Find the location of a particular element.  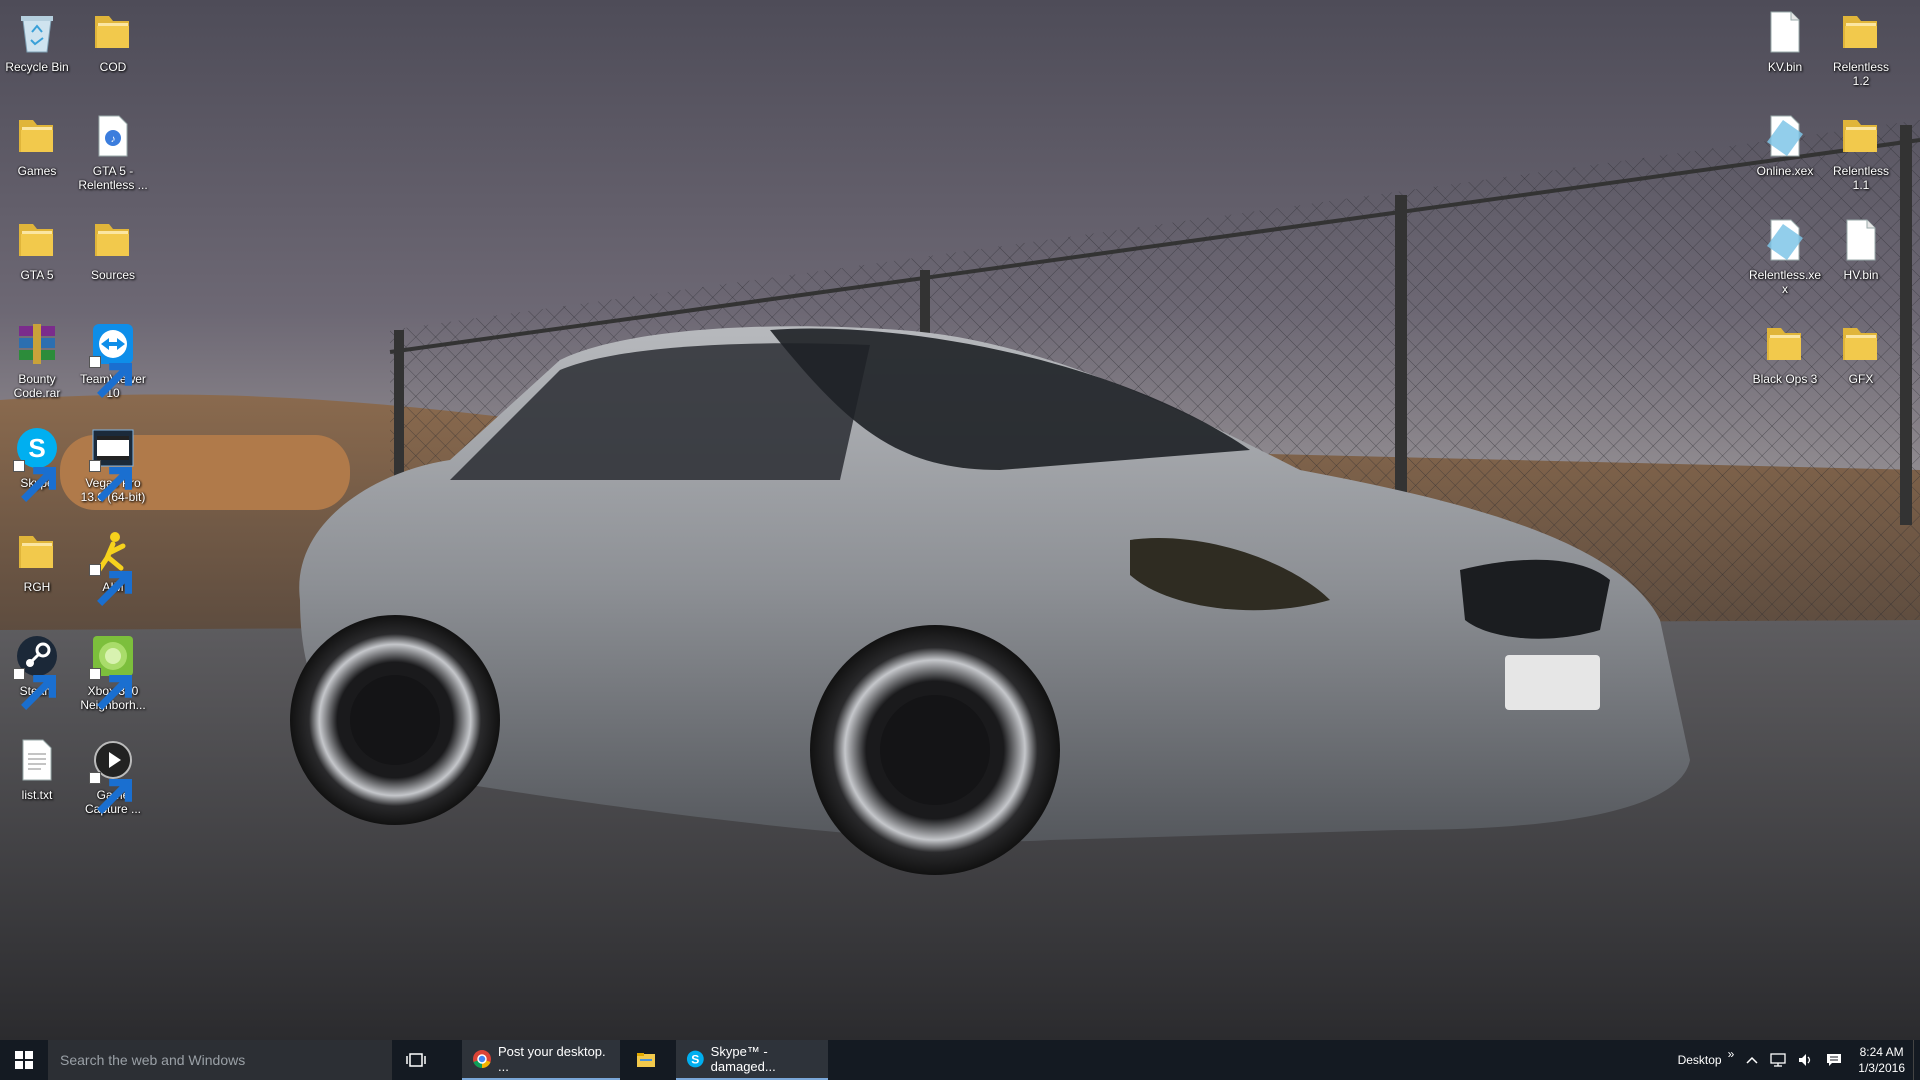

game-capture-icon is located at coordinates (113, 775).